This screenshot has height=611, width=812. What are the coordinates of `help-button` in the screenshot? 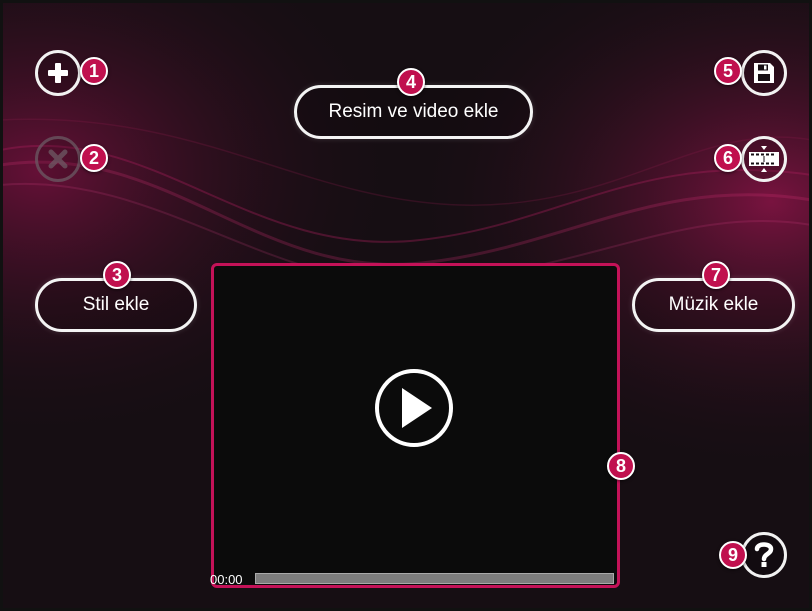 It's located at (764, 555).